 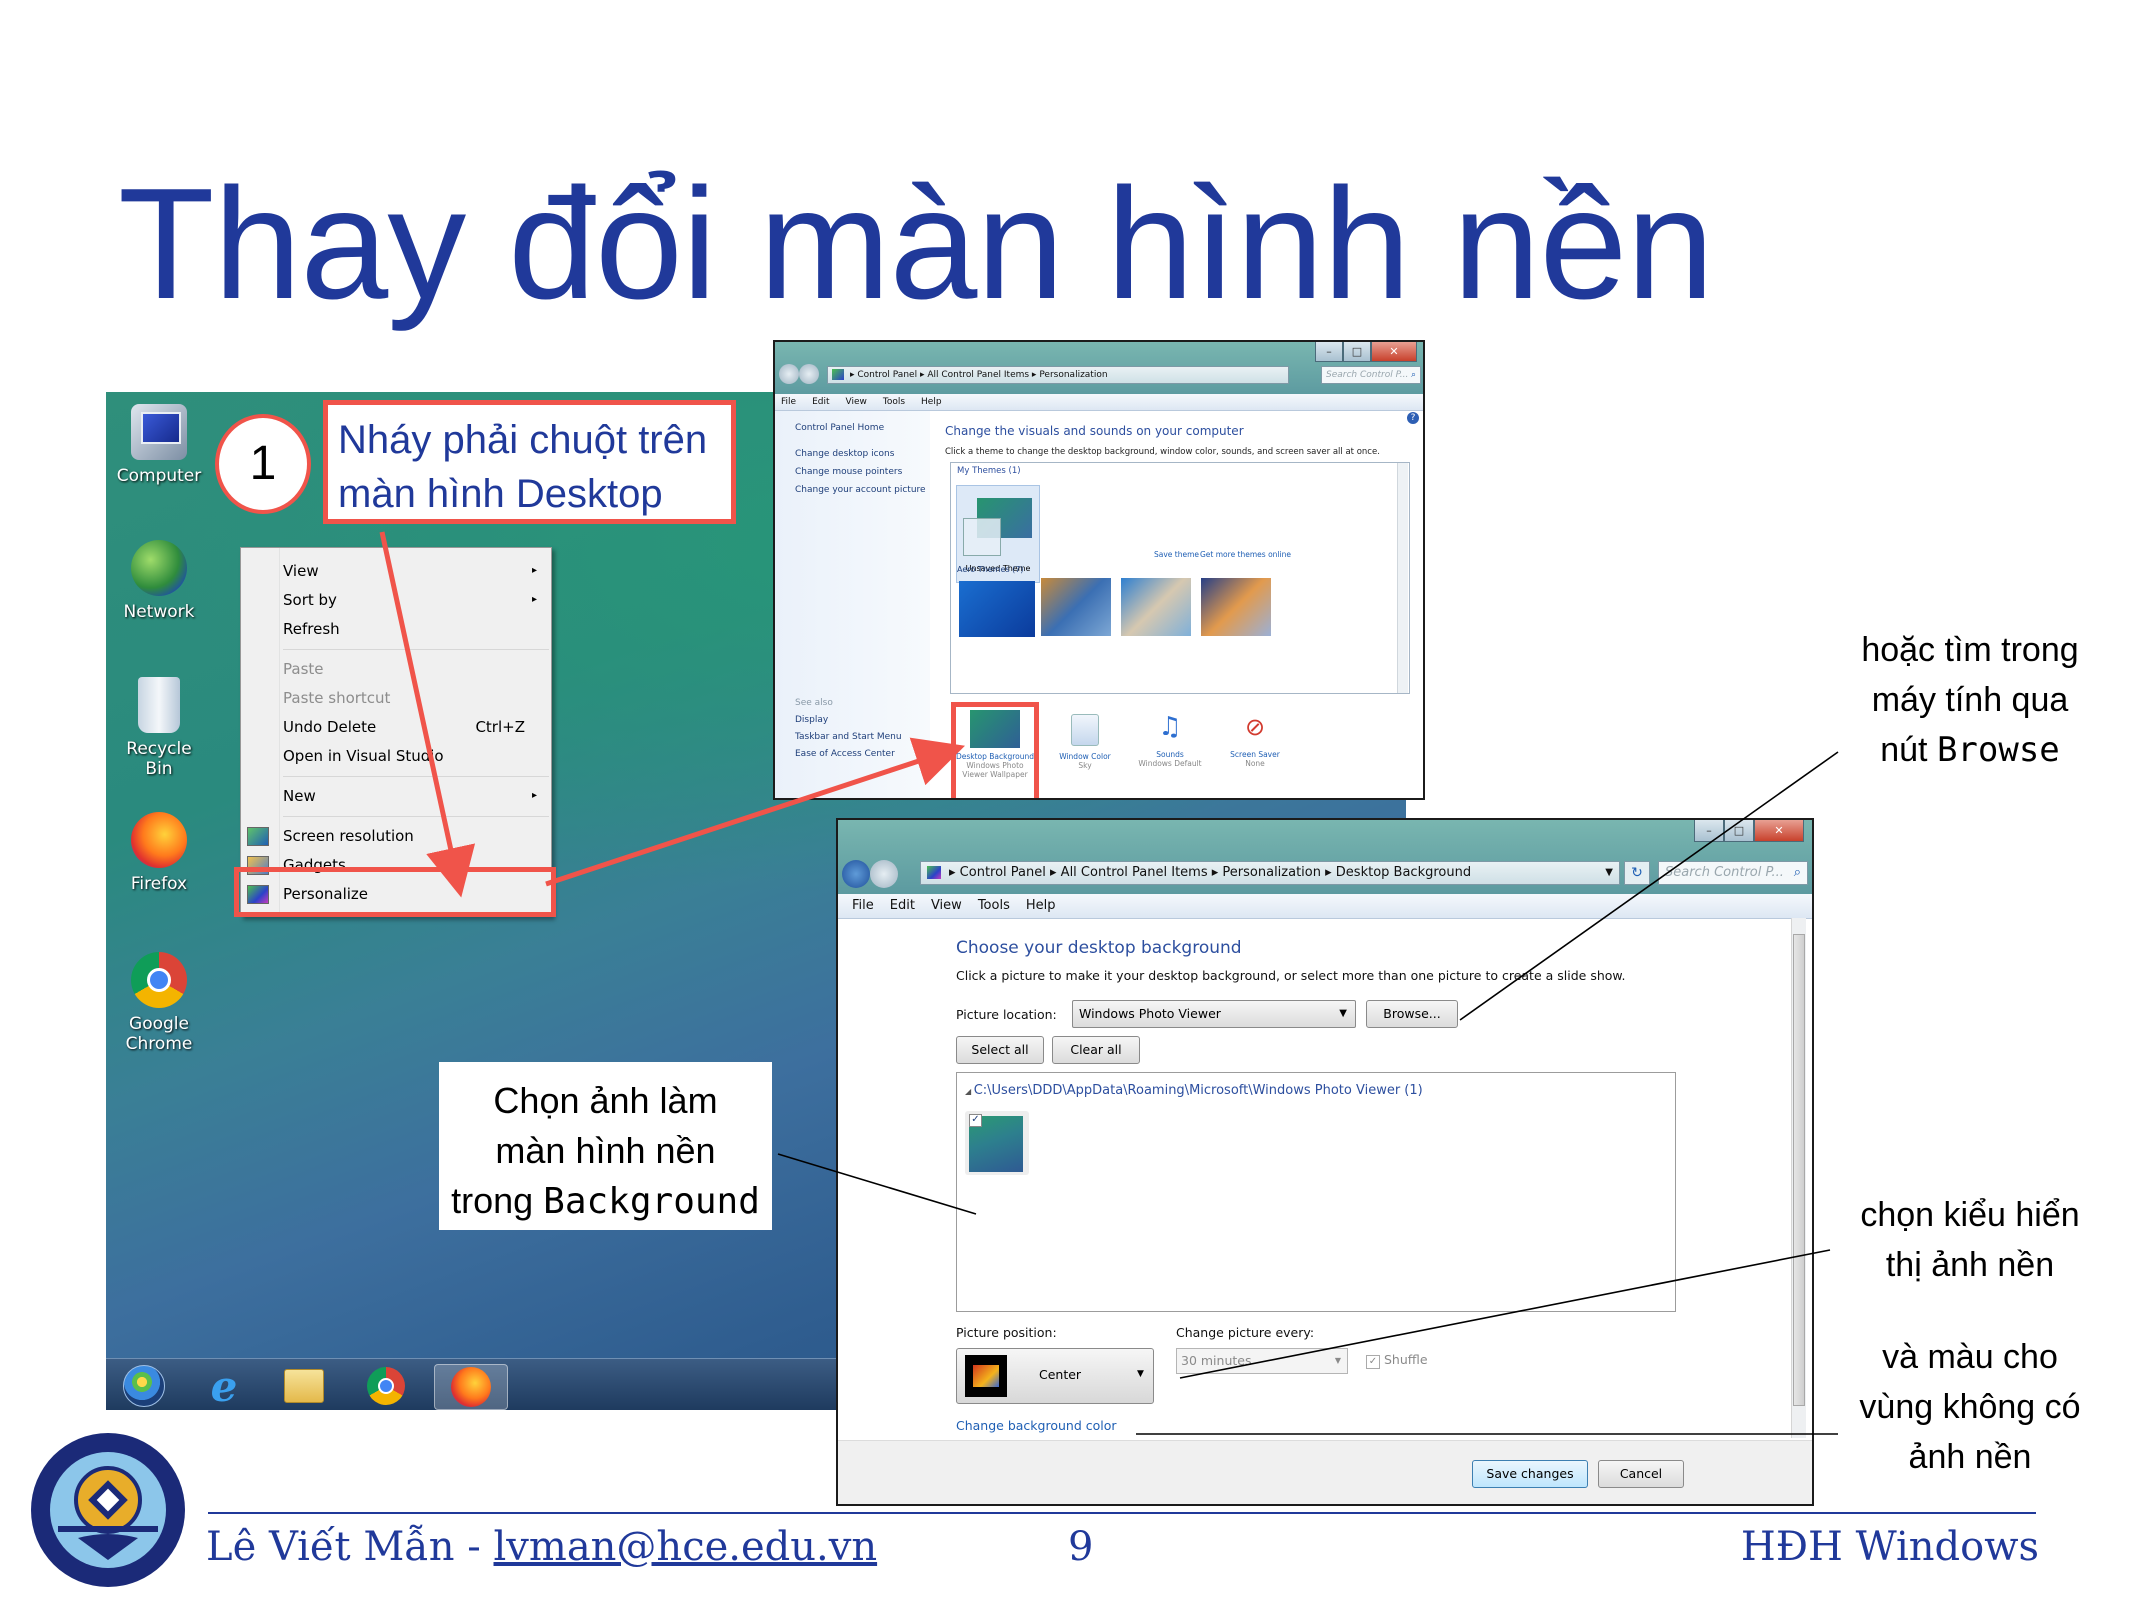 What do you see at coordinates (755, 812) in the screenshot?
I see `arrow-personalize-to-window` at bounding box center [755, 812].